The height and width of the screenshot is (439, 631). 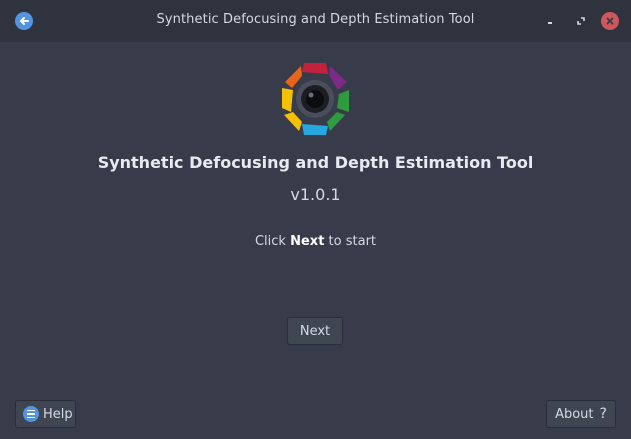 I want to click on maximize-button, so click(x=581, y=21).